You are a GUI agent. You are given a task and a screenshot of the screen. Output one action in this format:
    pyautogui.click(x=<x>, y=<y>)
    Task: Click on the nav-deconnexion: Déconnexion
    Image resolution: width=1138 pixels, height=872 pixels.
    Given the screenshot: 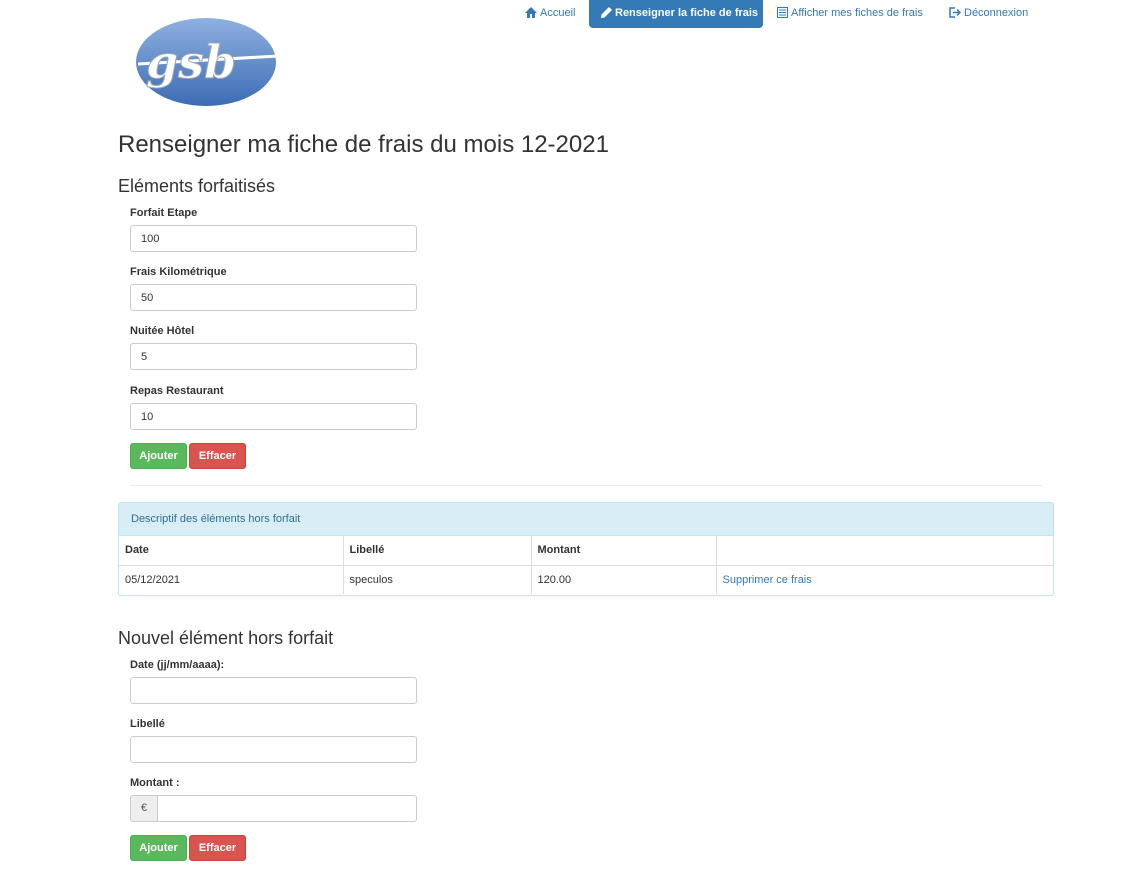 What is the action you would take?
    pyautogui.click(x=988, y=14)
    